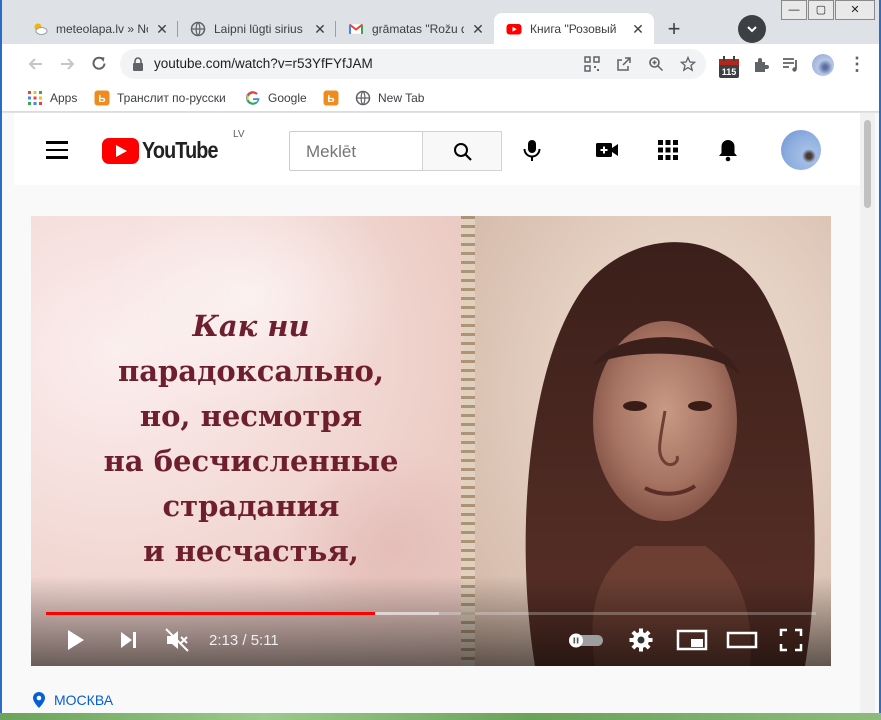 This screenshot has height=720, width=881. I want to click on bookmark-label: Транслит по-русски, so click(171, 98).